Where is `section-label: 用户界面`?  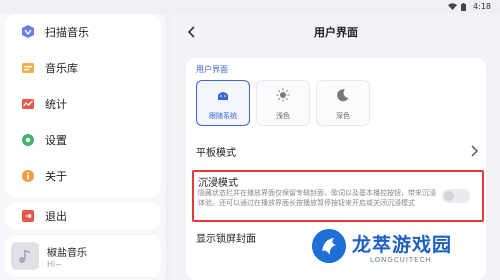
section-label: 用户界面 is located at coordinates (212, 69).